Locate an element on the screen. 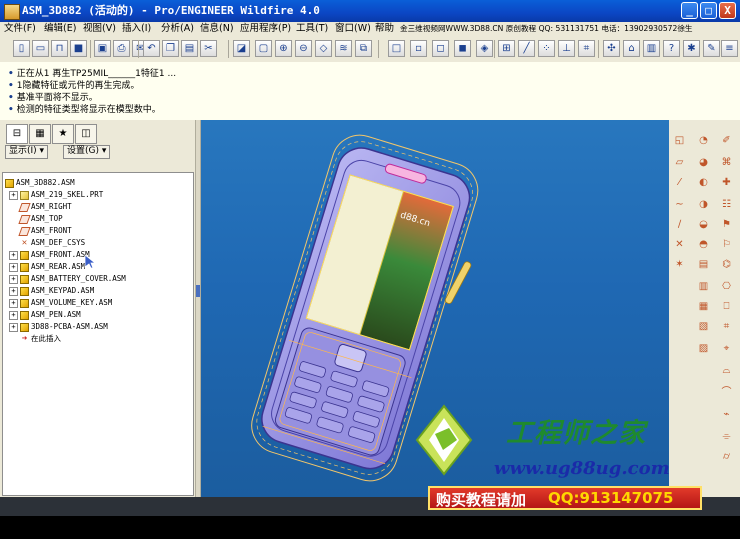 The image size is (740, 539). collapse-handle-icon is located at coordinates (198, 291).